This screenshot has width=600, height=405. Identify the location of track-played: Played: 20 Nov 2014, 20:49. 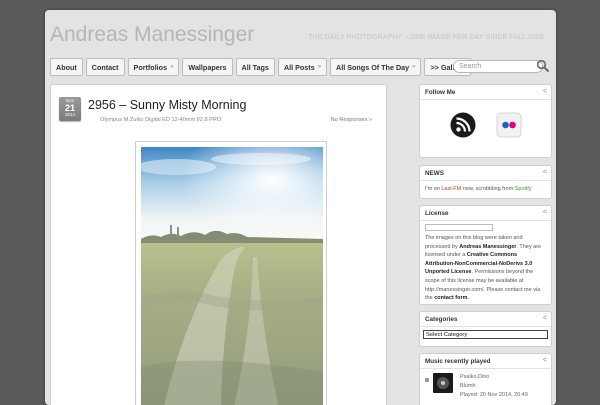
(494, 395).